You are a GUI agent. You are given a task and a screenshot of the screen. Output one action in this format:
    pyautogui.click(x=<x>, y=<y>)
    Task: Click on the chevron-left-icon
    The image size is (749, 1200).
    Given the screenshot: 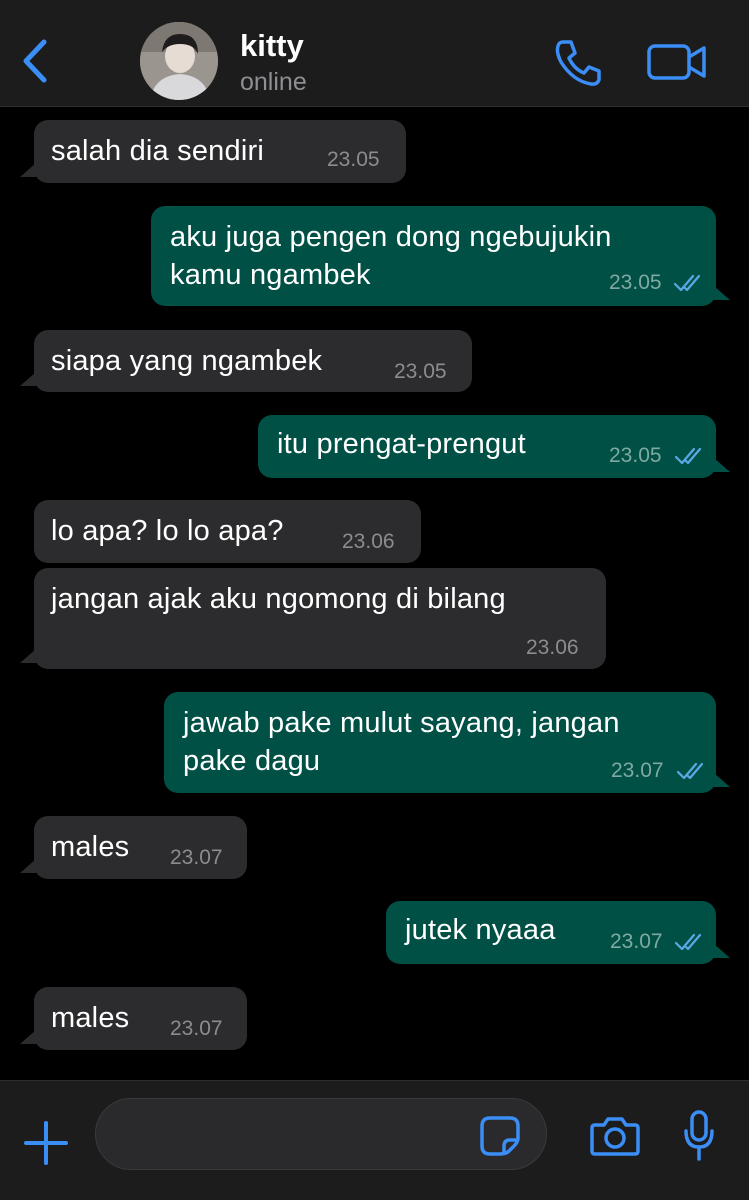 What is the action you would take?
    pyautogui.click(x=35, y=61)
    